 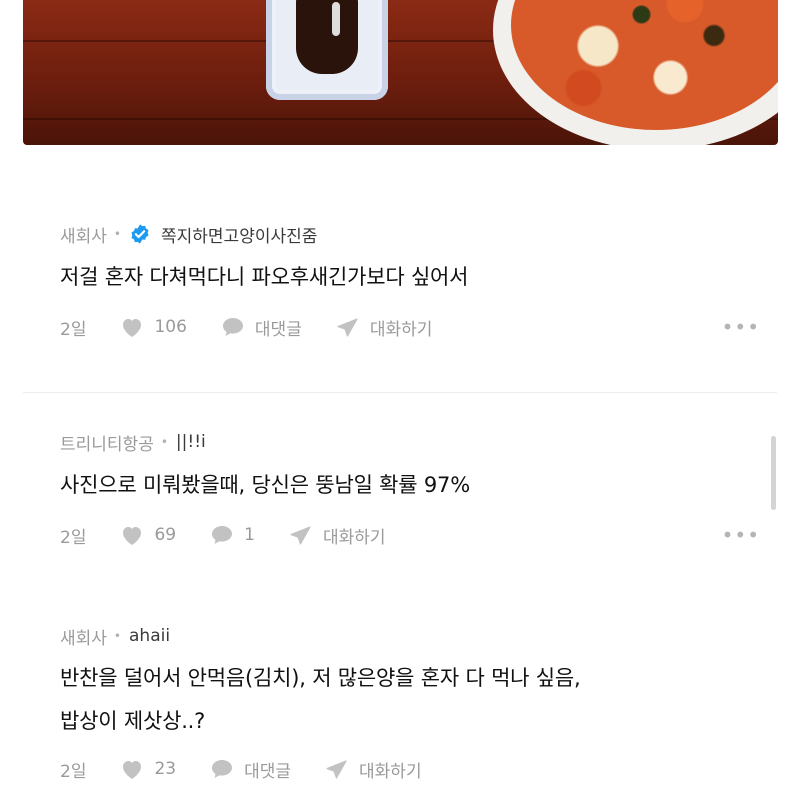 I want to click on comment-text-line: 밥상이 제삿상..?, so click(x=133, y=721).